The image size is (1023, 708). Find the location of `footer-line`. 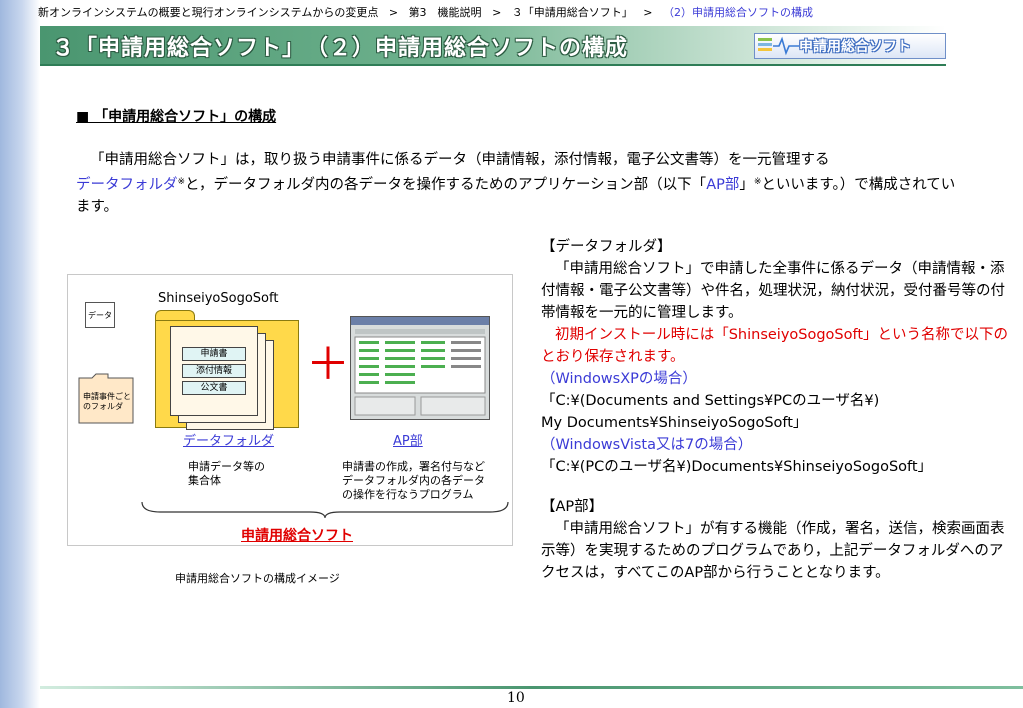

footer-line is located at coordinates (531, 687).